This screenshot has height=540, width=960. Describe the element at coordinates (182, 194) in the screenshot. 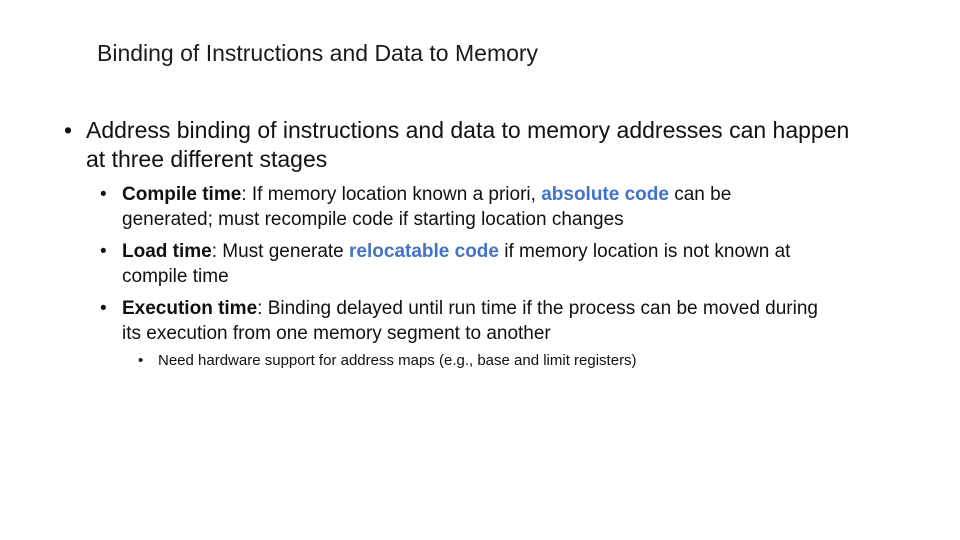

I see `stage-term: Compile time` at that location.